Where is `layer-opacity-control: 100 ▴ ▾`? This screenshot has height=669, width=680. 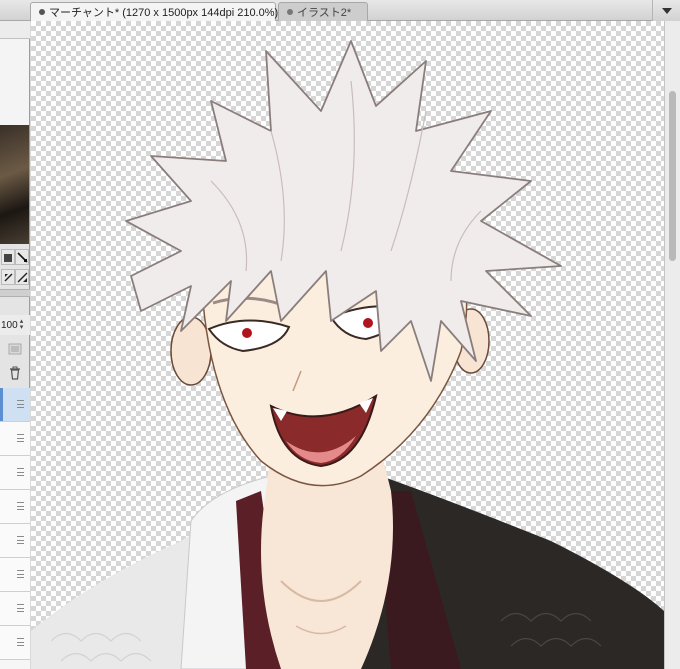
layer-opacity-control: 100 ▴ ▾ is located at coordinates (15, 325).